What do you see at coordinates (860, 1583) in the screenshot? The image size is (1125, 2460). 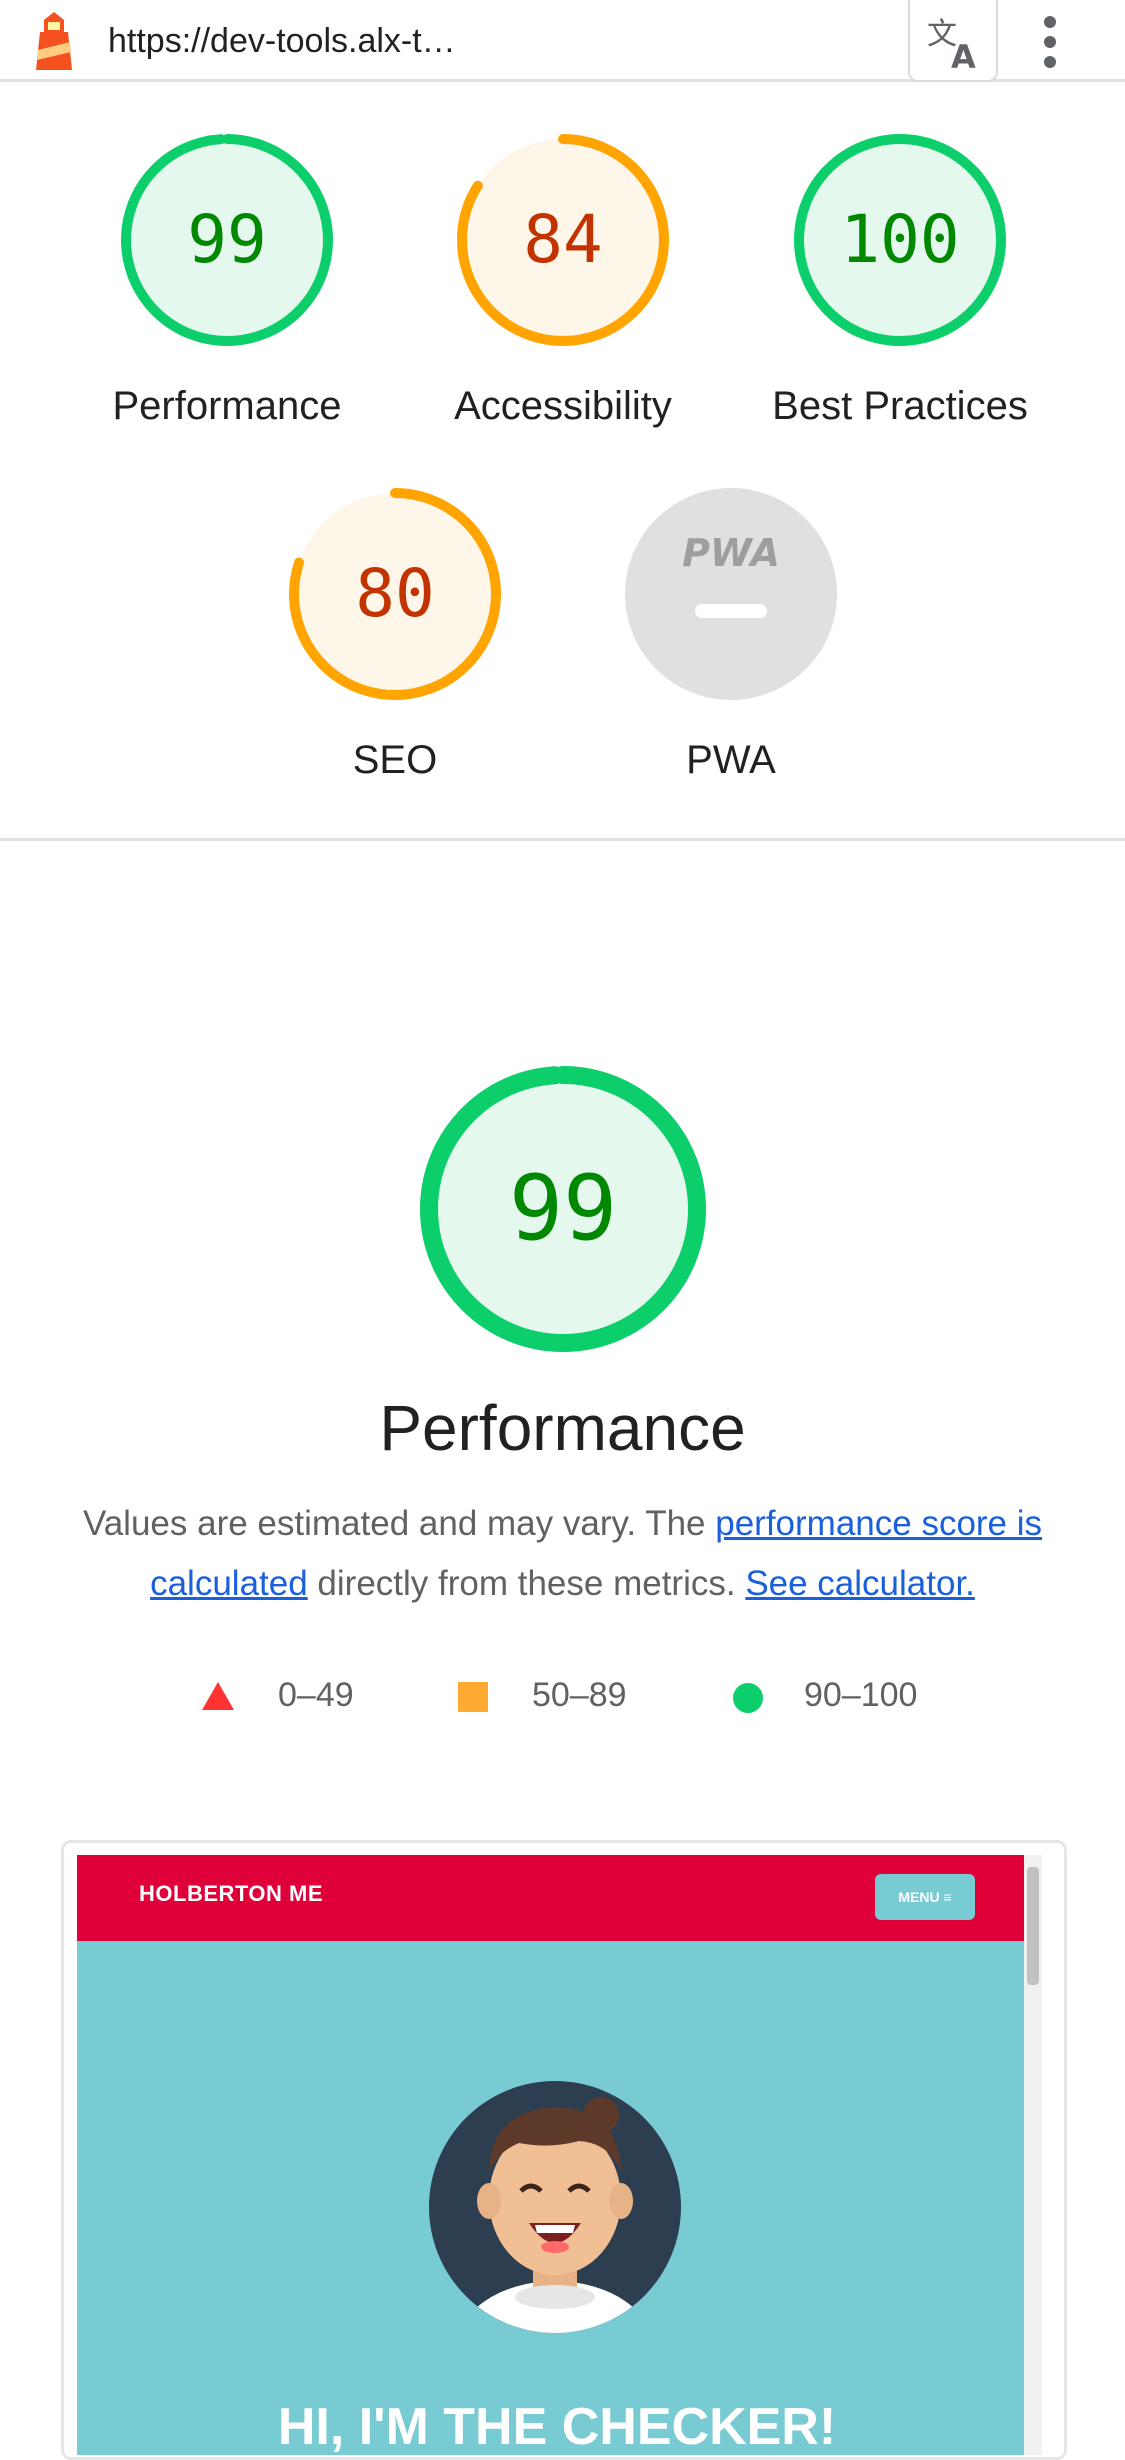 I see `see-calculator-link: See calculator.` at bounding box center [860, 1583].